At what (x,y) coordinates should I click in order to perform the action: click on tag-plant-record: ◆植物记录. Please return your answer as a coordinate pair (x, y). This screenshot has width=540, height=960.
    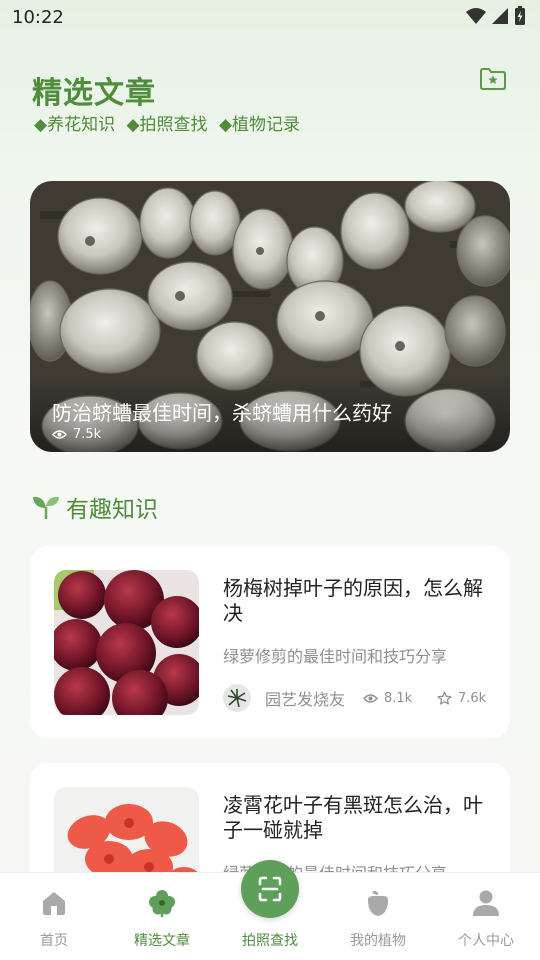
    Looking at the image, I should click on (259, 125).